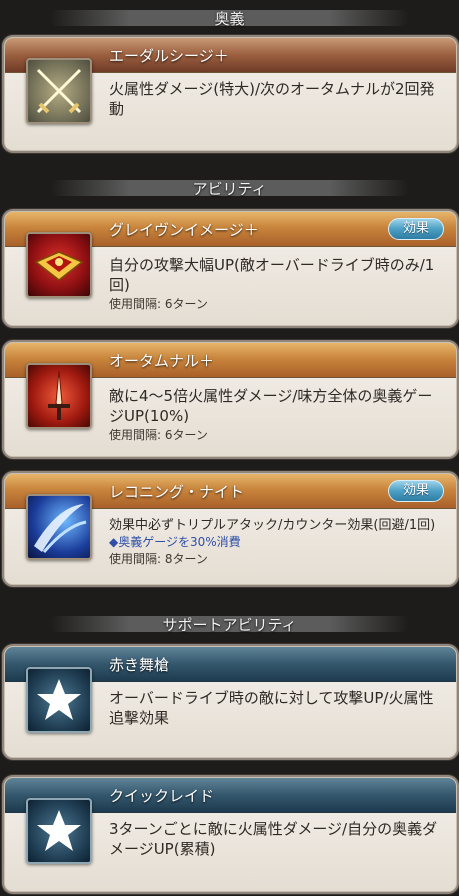  I want to click on section-header-abilities: アビリティ, so click(229, 188).